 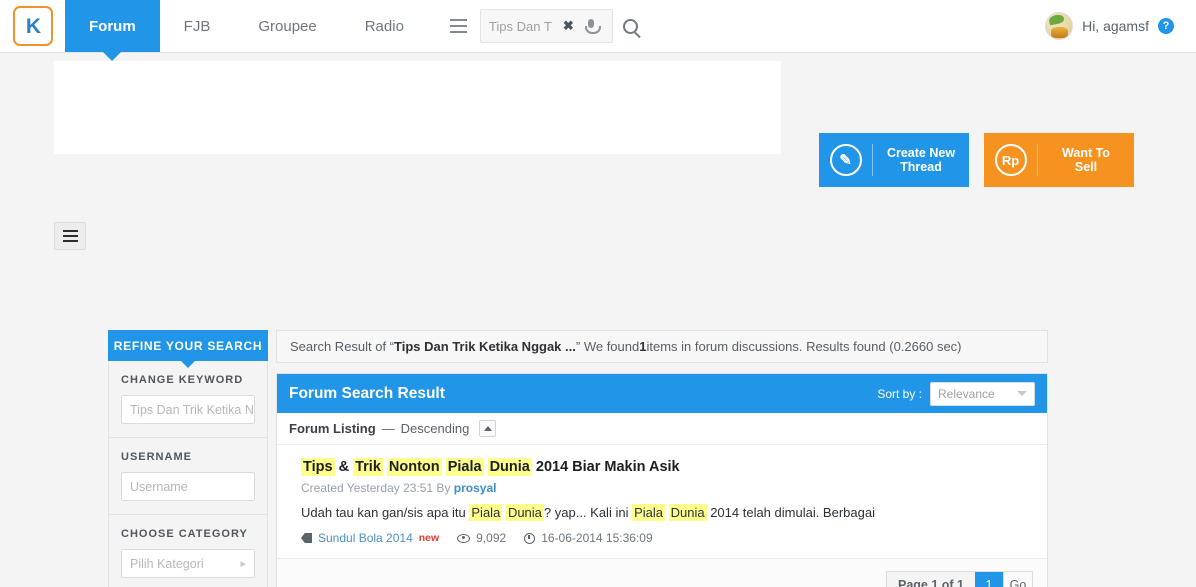 I want to click on forum-listing-label: Forum Listing, so click(x=332, y=428).